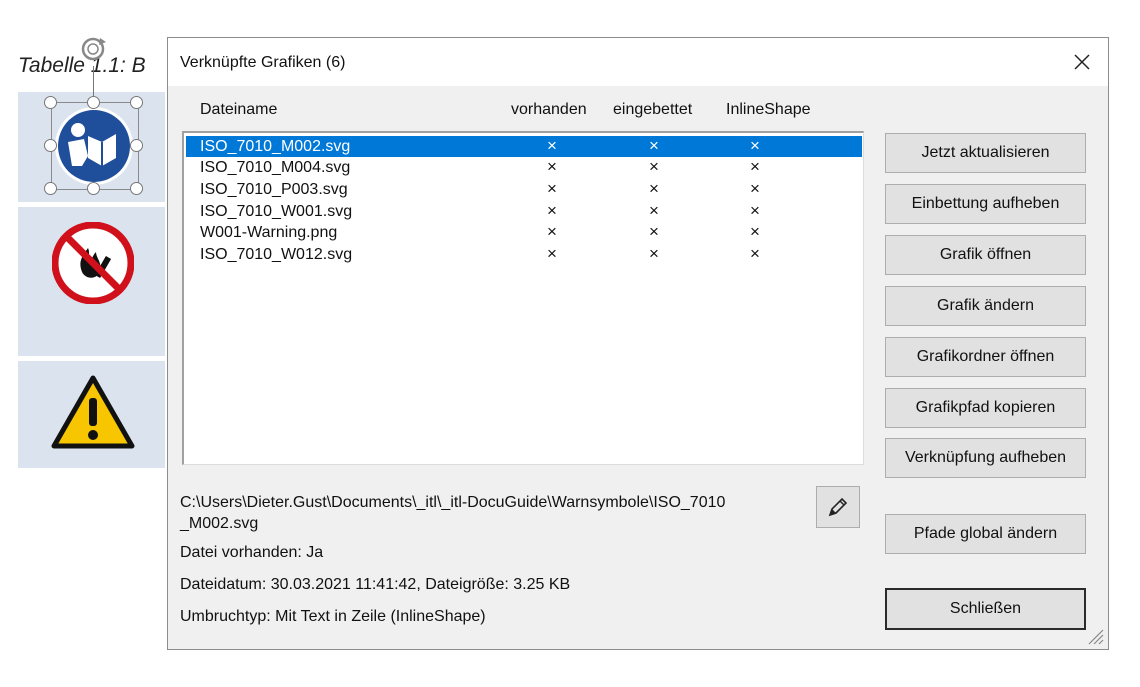 The height and width of the screenshot is (687, 1140). Describe the element at coordinates (524, 254) in the screenshot. I see `list-item: ISO_7010_W012.svg × × ×` at that location.